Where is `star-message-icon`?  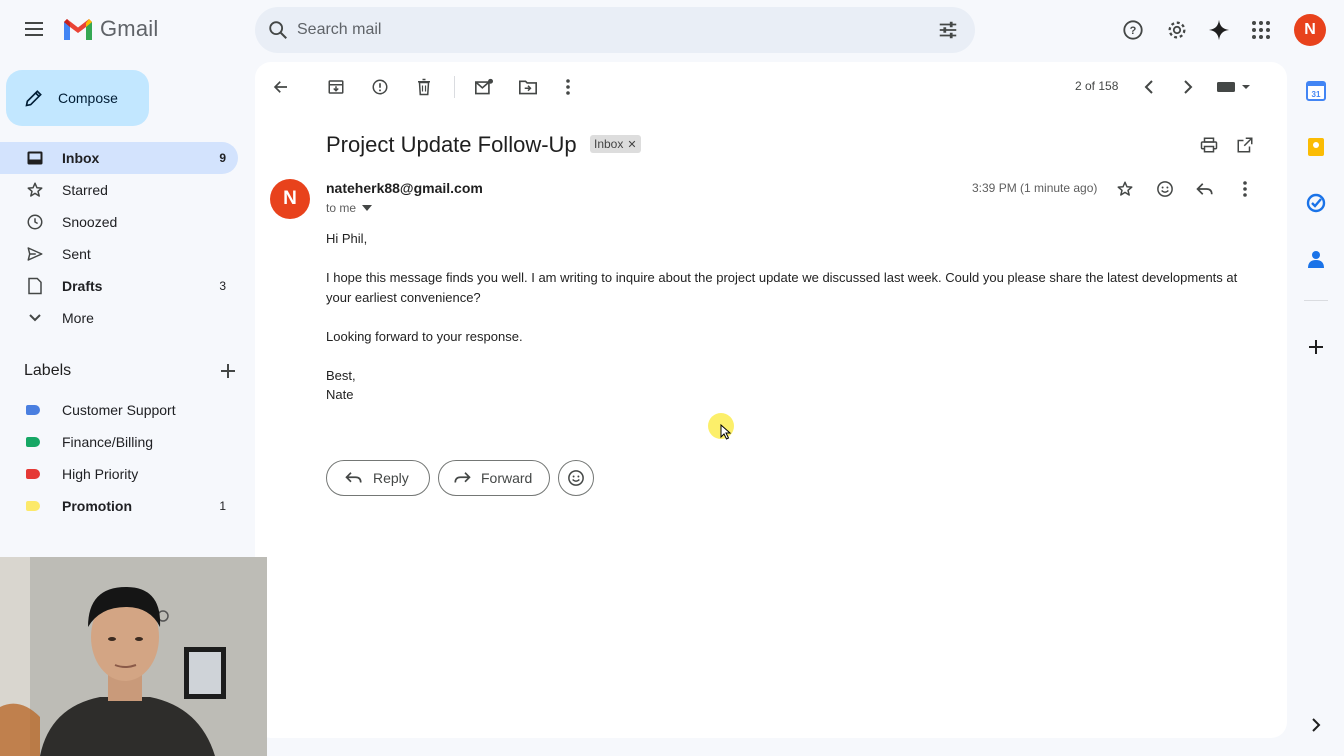
star-message-icon is located at coordinates (1125, 189).